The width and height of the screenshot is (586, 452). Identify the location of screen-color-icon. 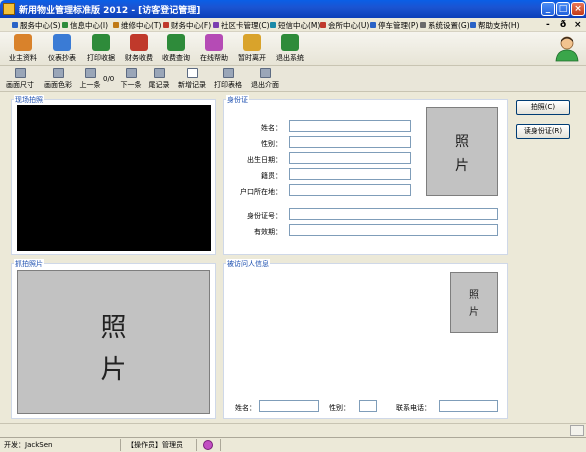
(58, 73).